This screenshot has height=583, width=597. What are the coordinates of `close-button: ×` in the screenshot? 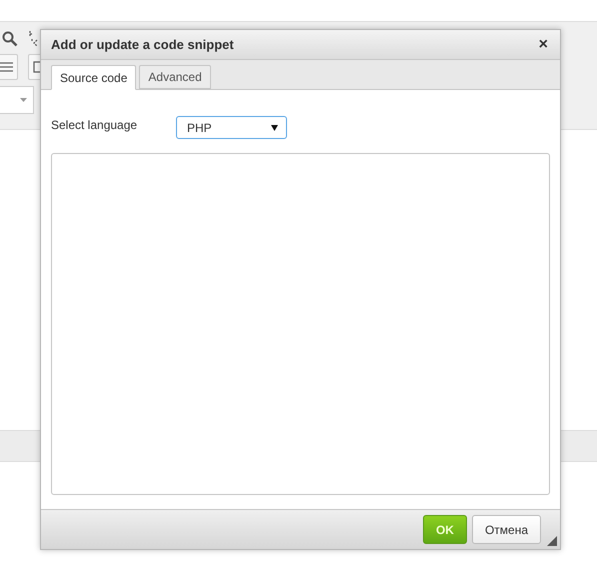 It's located at (543, 44).